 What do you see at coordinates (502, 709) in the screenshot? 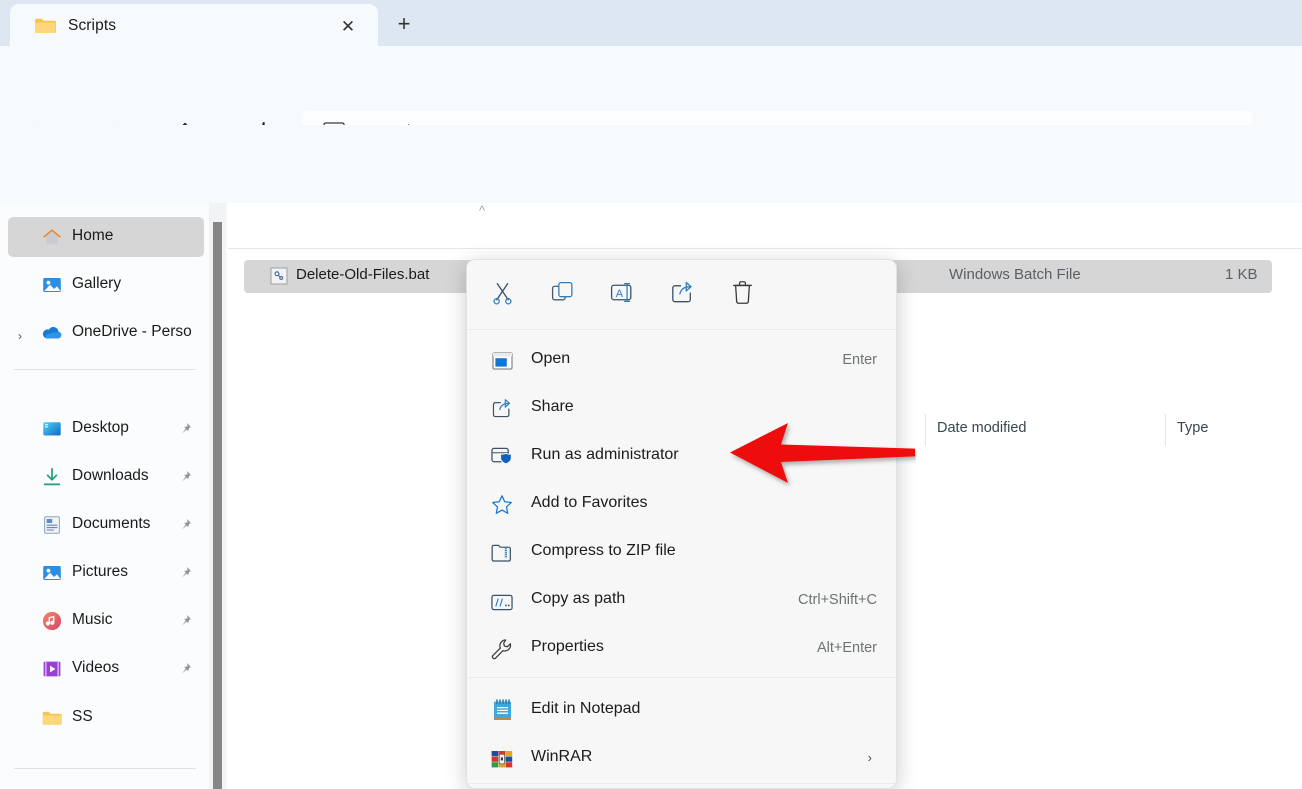
I see `notepad-icon` at bounding box center [502, 709].